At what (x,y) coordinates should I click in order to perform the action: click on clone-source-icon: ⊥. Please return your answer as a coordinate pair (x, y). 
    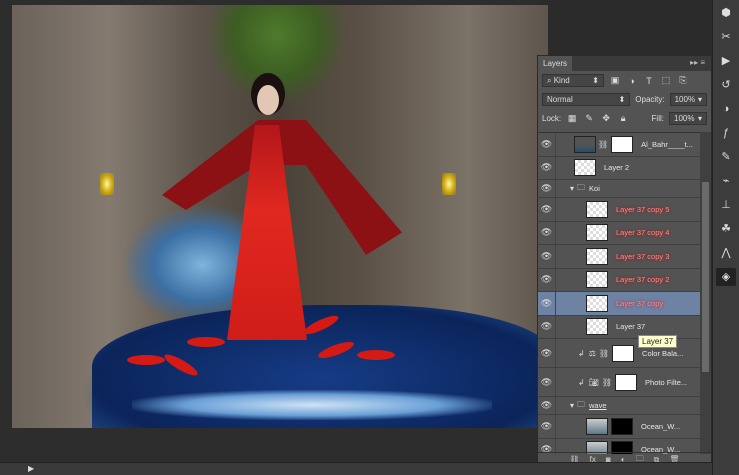
    Looking at the image, I should click on (726, 205).